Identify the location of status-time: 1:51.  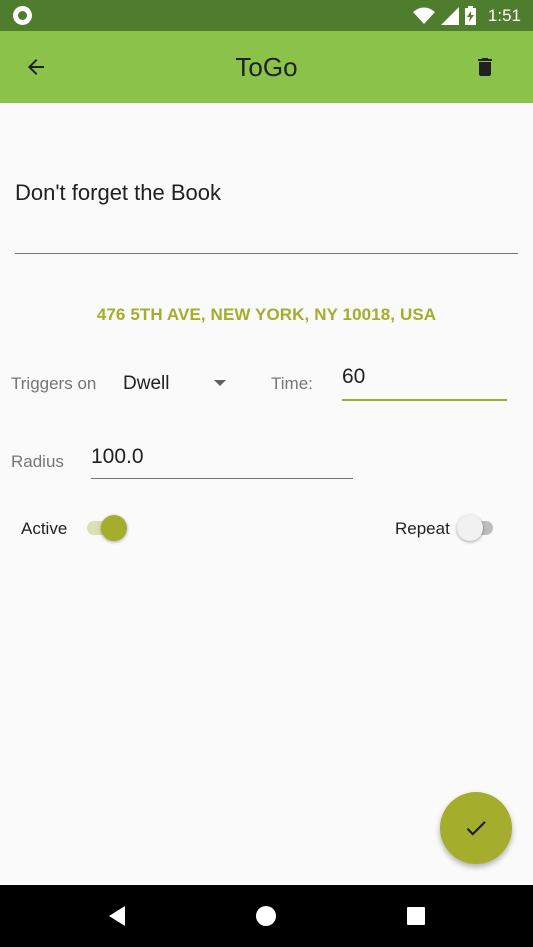
(504, 15).